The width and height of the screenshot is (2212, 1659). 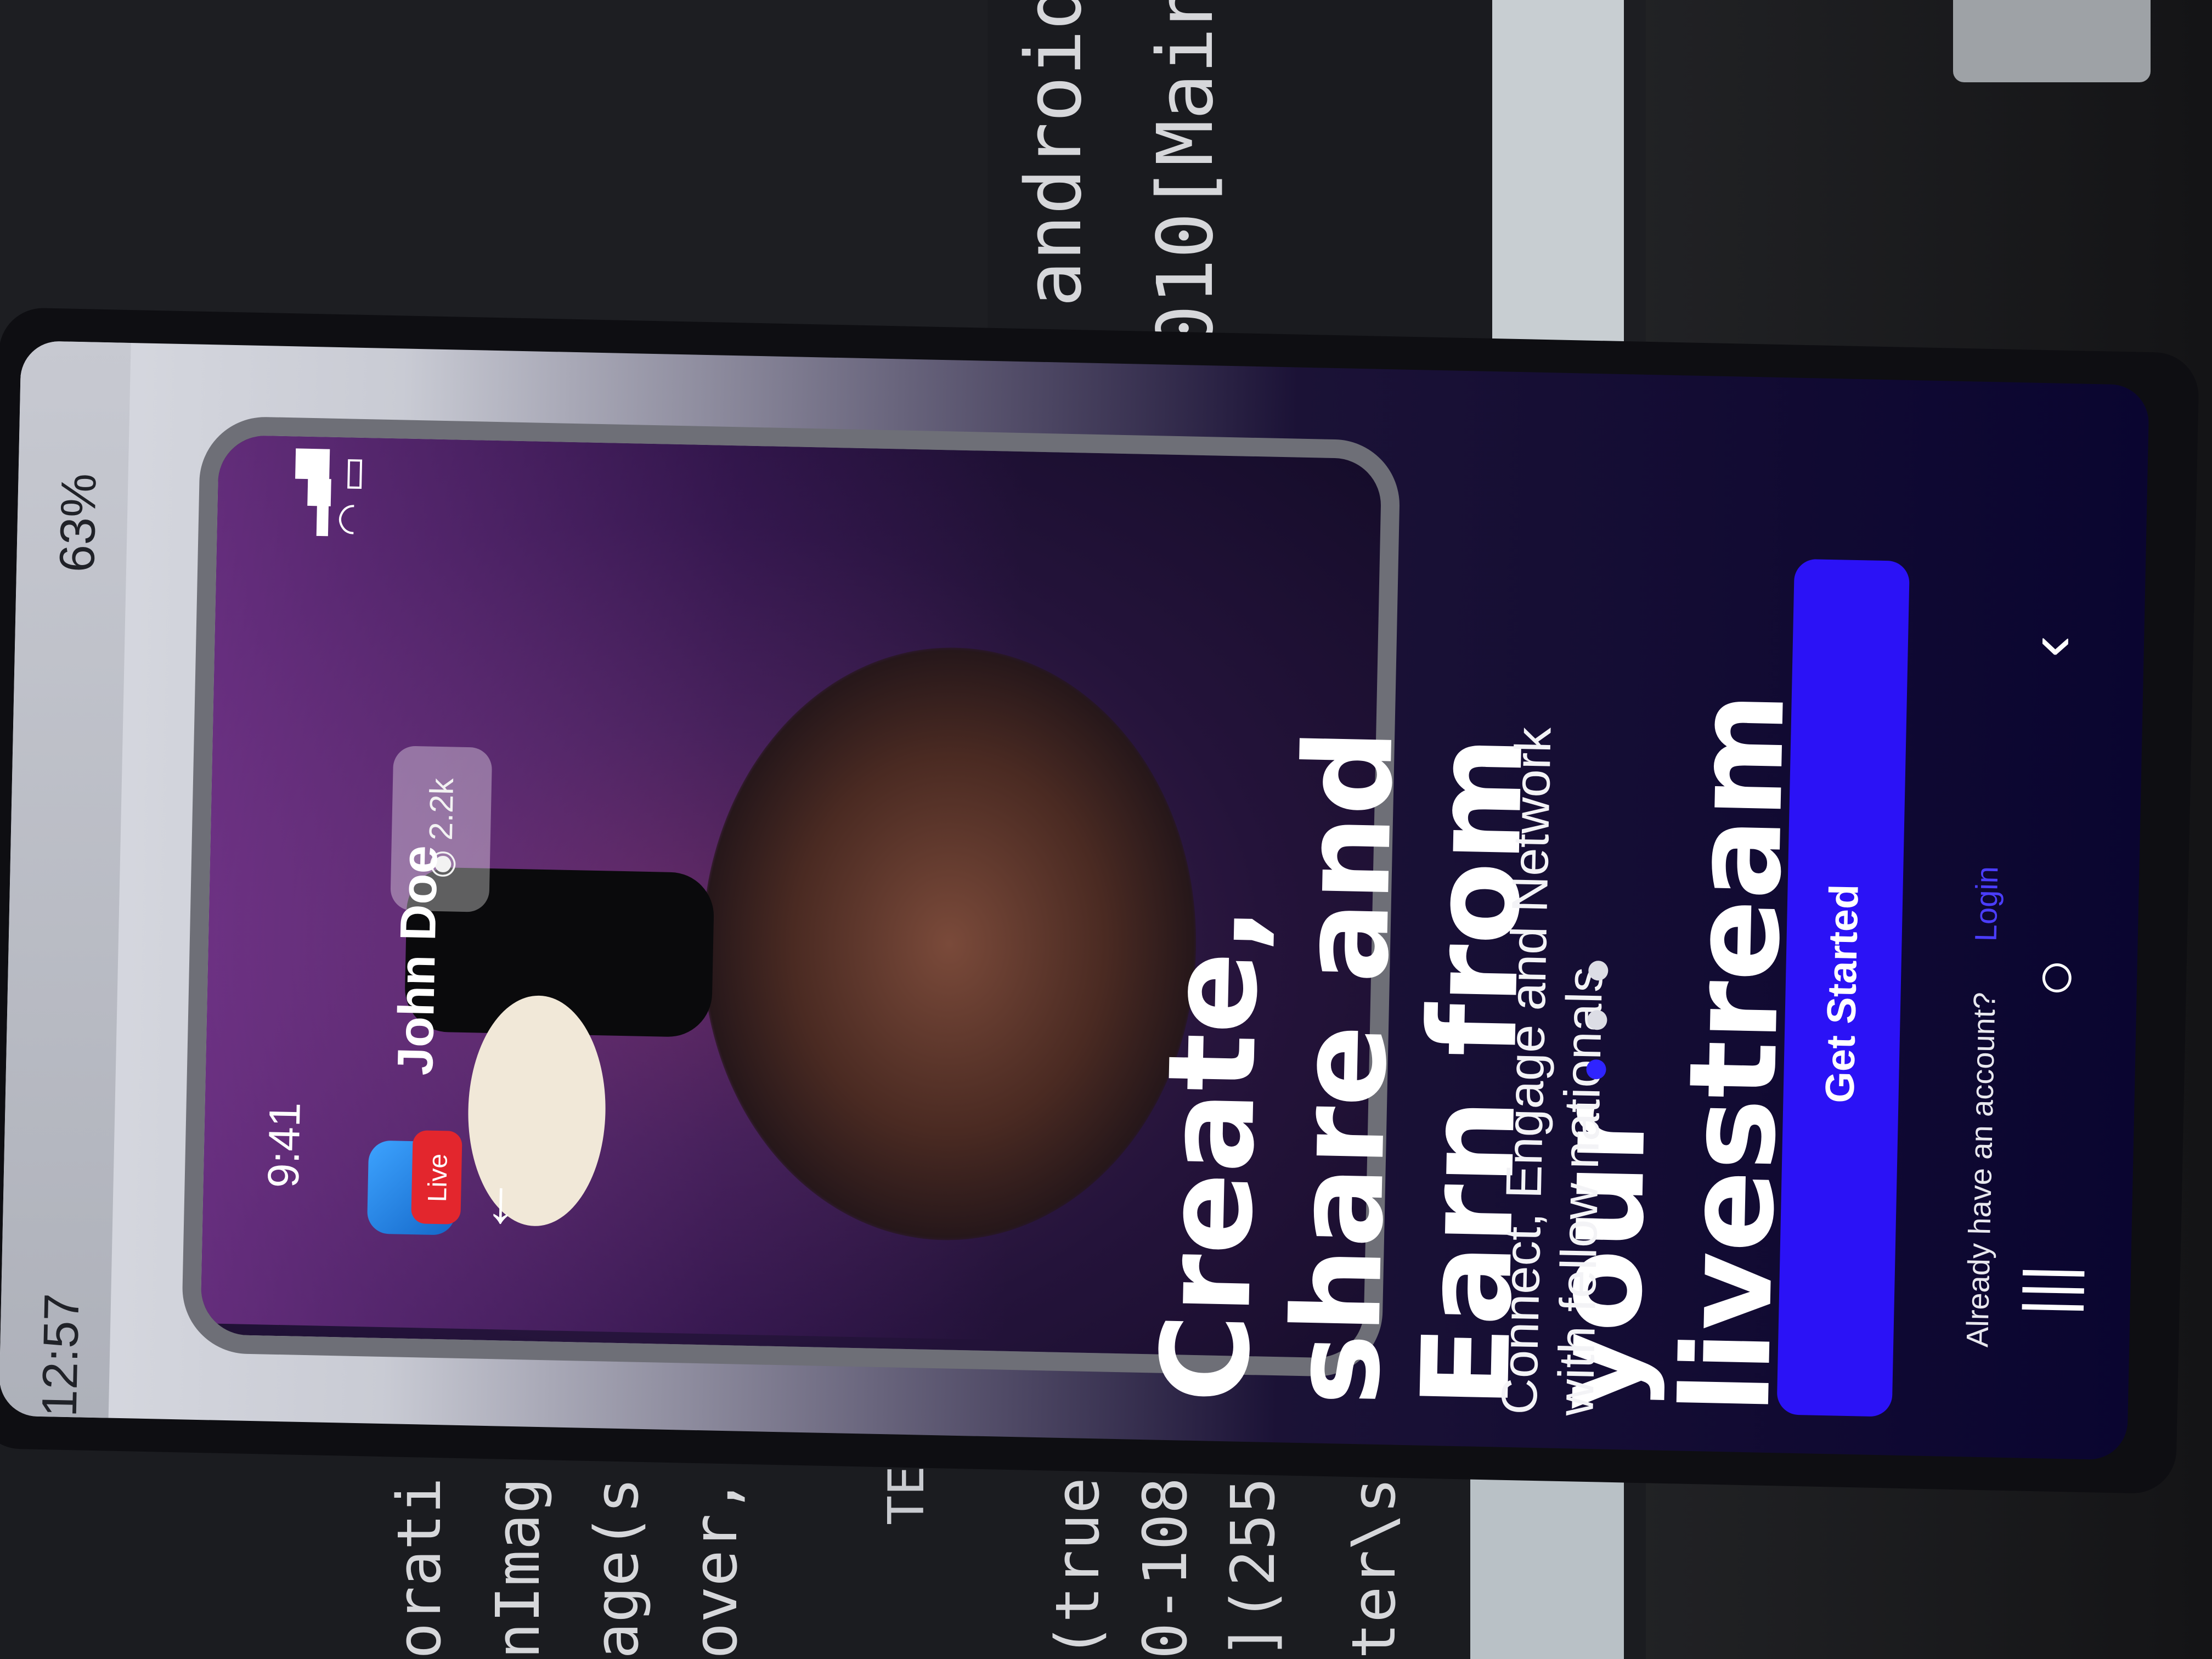 I want to click on page-dot-active, so click(x=1596, y=1069).